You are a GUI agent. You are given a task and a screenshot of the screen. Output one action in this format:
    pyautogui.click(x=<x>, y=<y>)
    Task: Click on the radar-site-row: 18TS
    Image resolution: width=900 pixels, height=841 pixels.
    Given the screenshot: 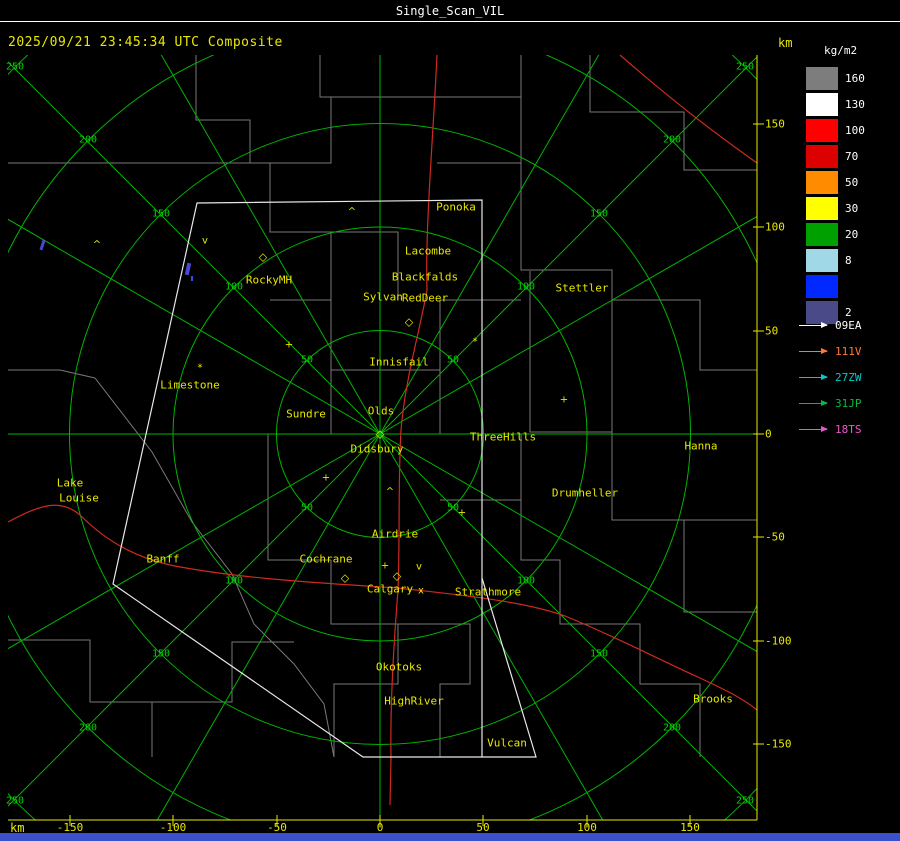 What is the action you would take?
    pyautogui.click(x=830, y=429)
    